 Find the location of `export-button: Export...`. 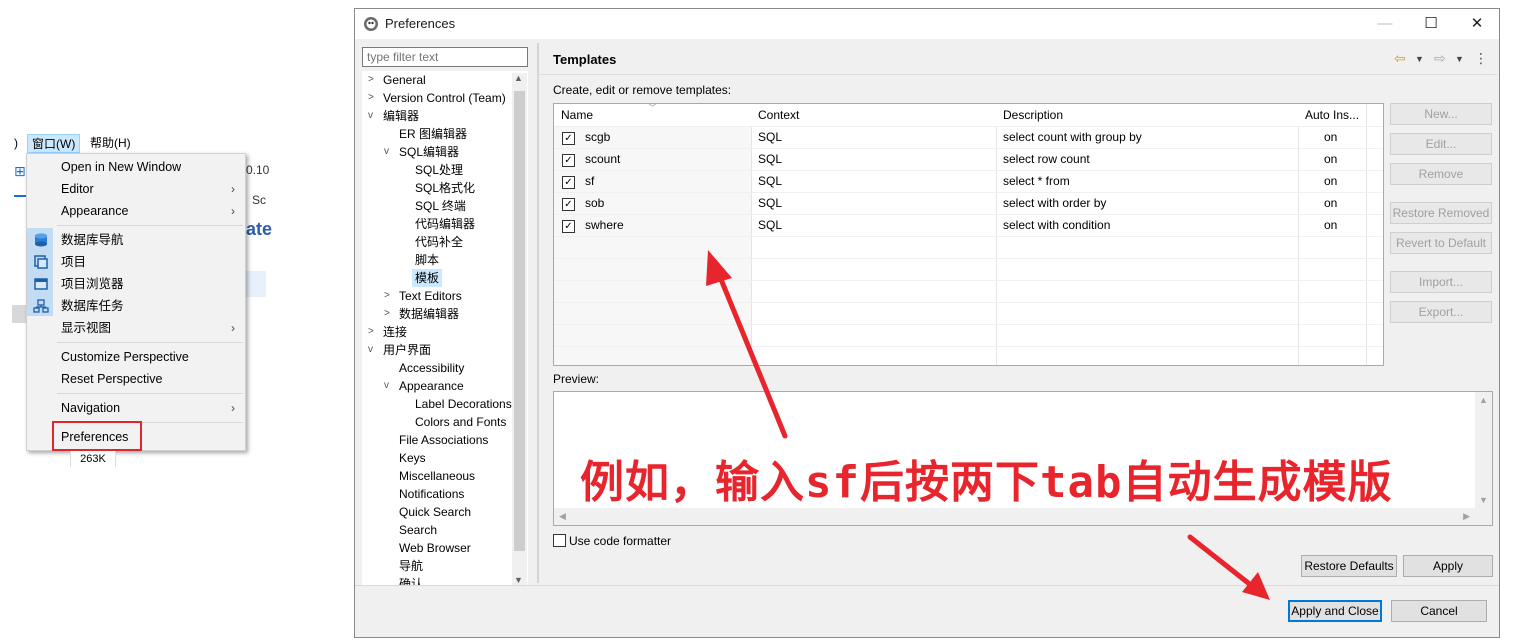

export-button: Export... is located at coordinates (1441, 312).